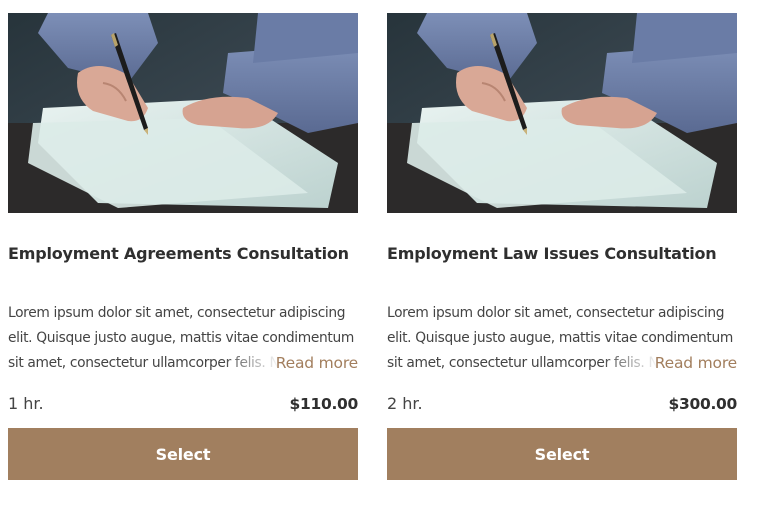  Describe the element at coordinates (178, 253) in the screenshot. I see `service-title: Employment Agreements Consultation` at that location.